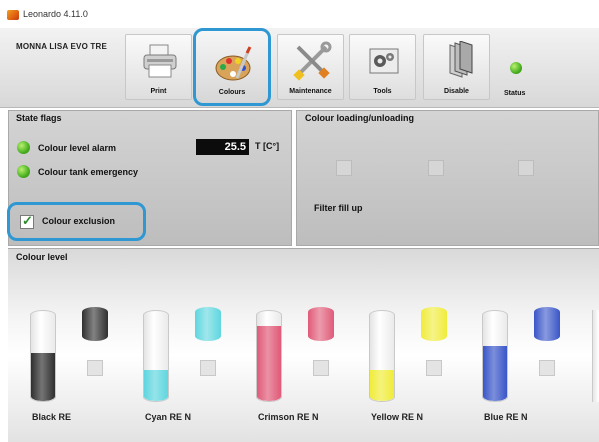  What do you see at coordinates (88, 172) in the screenshot?
I see `colour-tank-emergency-label: Colour tank emergency` at bounding box center [88, 172].